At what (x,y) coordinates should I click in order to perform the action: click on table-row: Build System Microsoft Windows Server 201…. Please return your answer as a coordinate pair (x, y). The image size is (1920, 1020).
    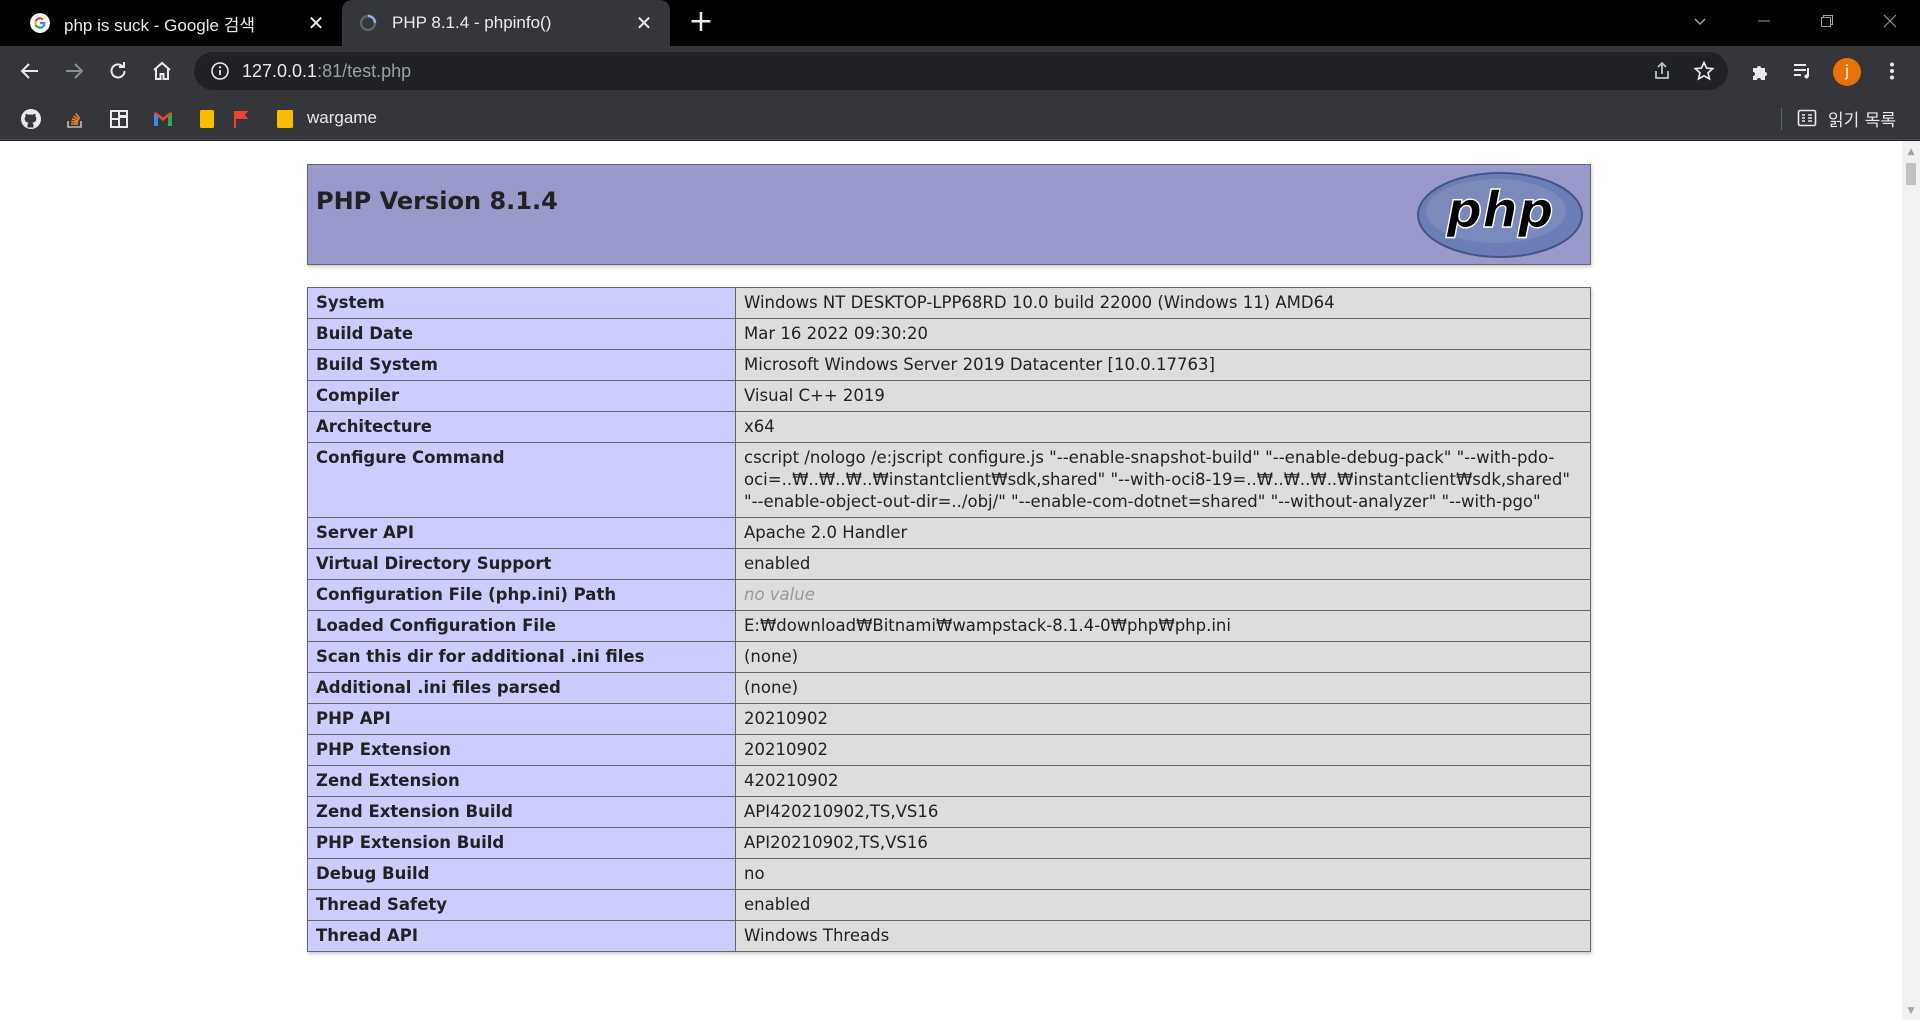
    Looking at the image, I should click on (949, 365).